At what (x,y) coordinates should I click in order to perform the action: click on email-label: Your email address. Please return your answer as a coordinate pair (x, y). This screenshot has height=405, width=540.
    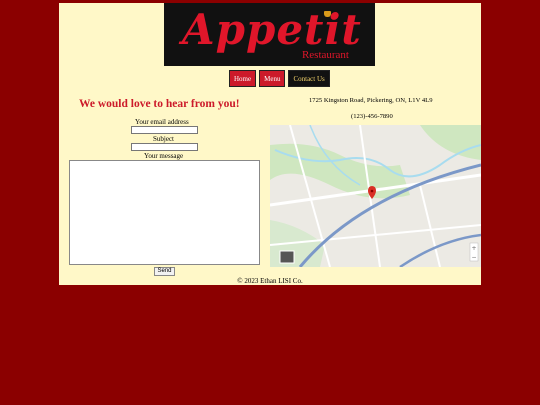
    Looking at the image, I should click on (162, 122).